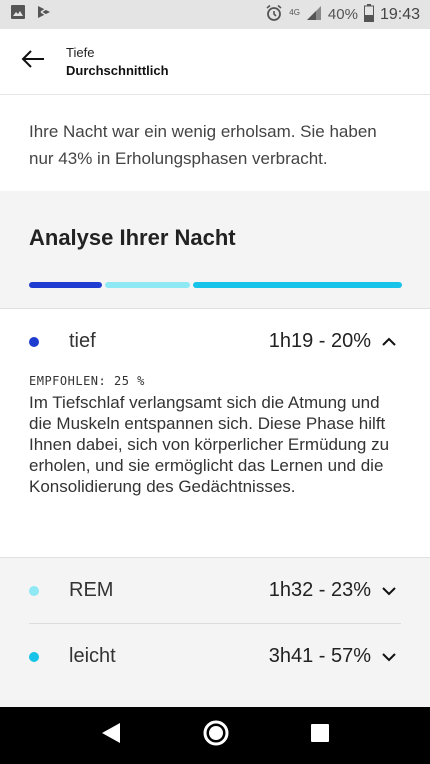 This screenshot has height=764, width=430. What do you see at coordinates (274, 15) in the screenshot?
I see `alarm-icon` at bounding box center [274, 15].